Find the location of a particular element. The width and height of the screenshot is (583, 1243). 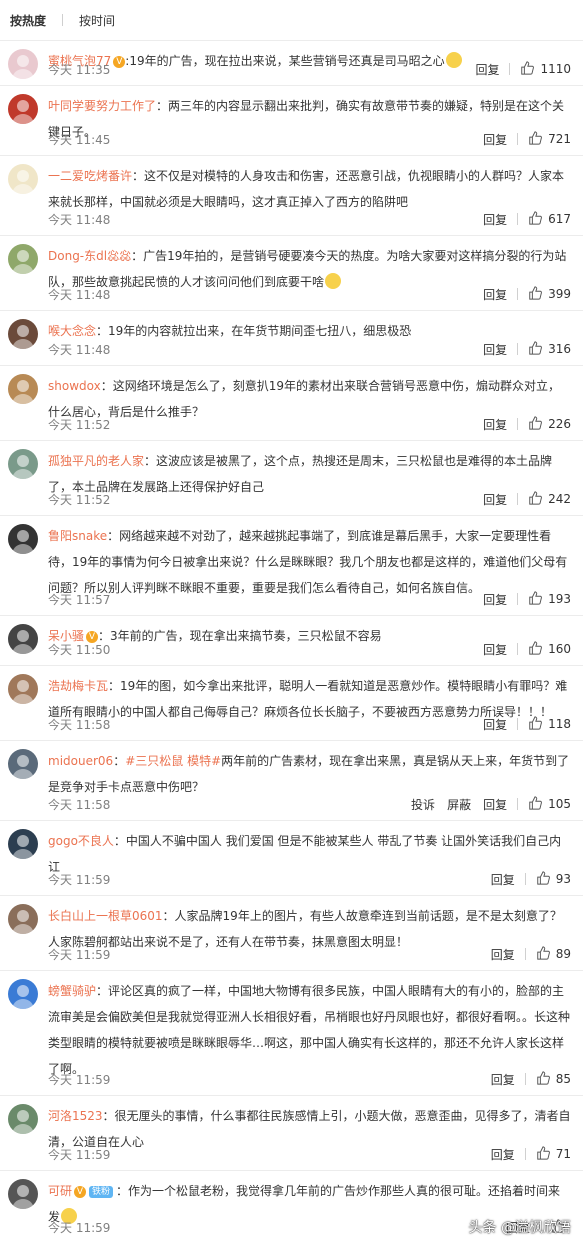

username-link: showdox is located at coordinates (74, 386).